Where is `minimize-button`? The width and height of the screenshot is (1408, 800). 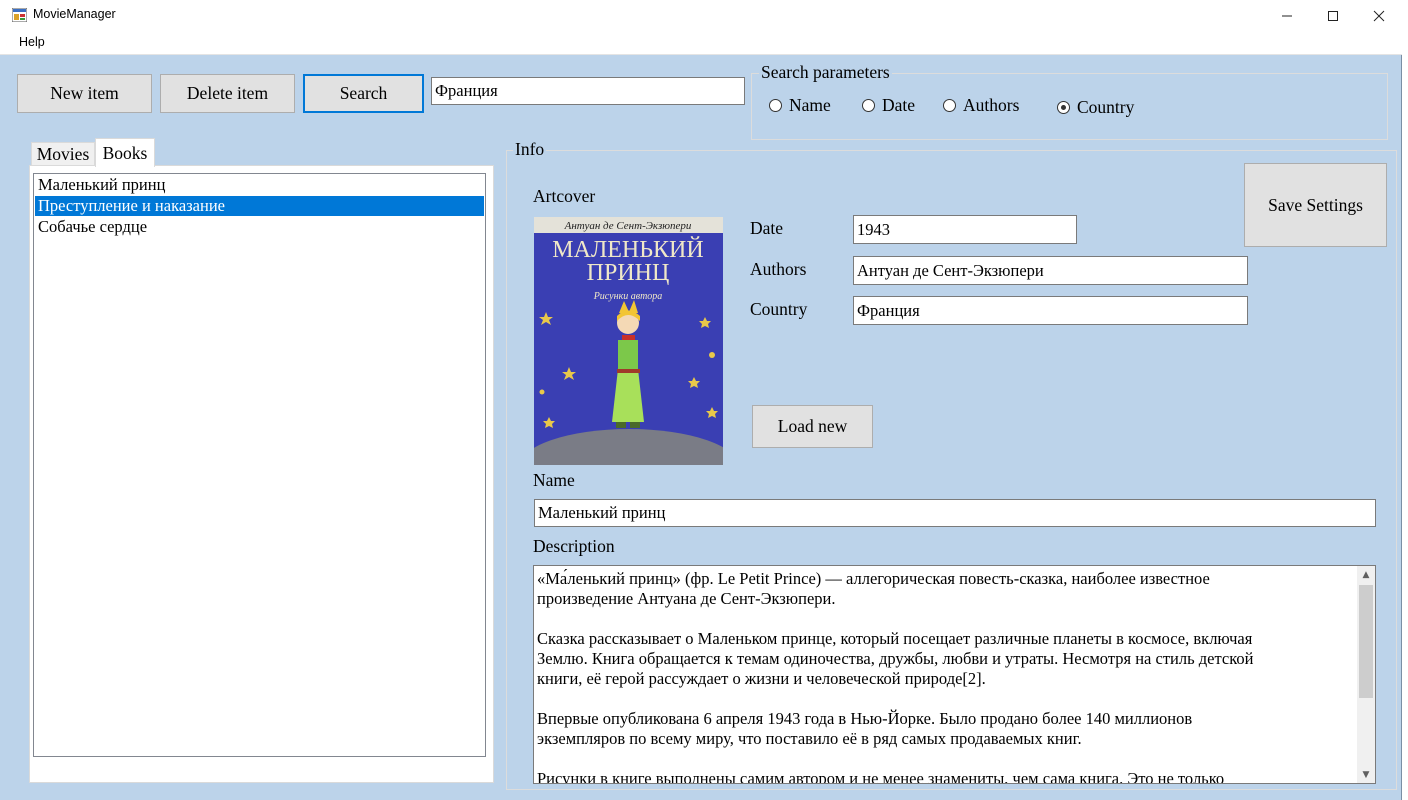
minimize-button is located at coordinates (1287, 15).